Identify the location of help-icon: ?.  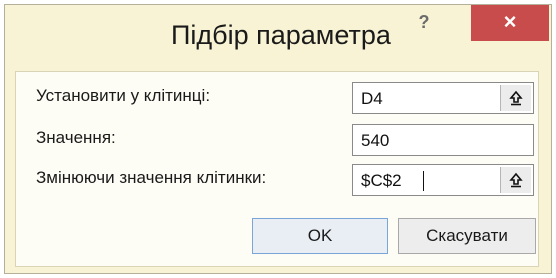
(424, 22).